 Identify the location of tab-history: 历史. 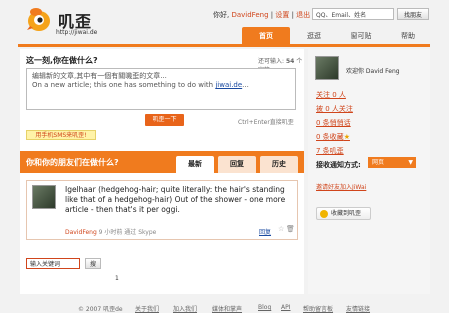
(279, 164).